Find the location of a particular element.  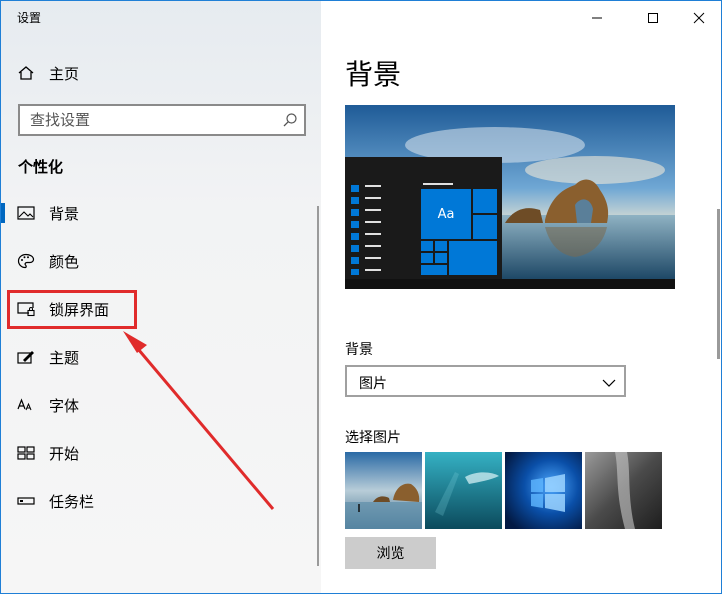

sidebar-item-label: 锁屏界面 is located at coordinates (79, 309).